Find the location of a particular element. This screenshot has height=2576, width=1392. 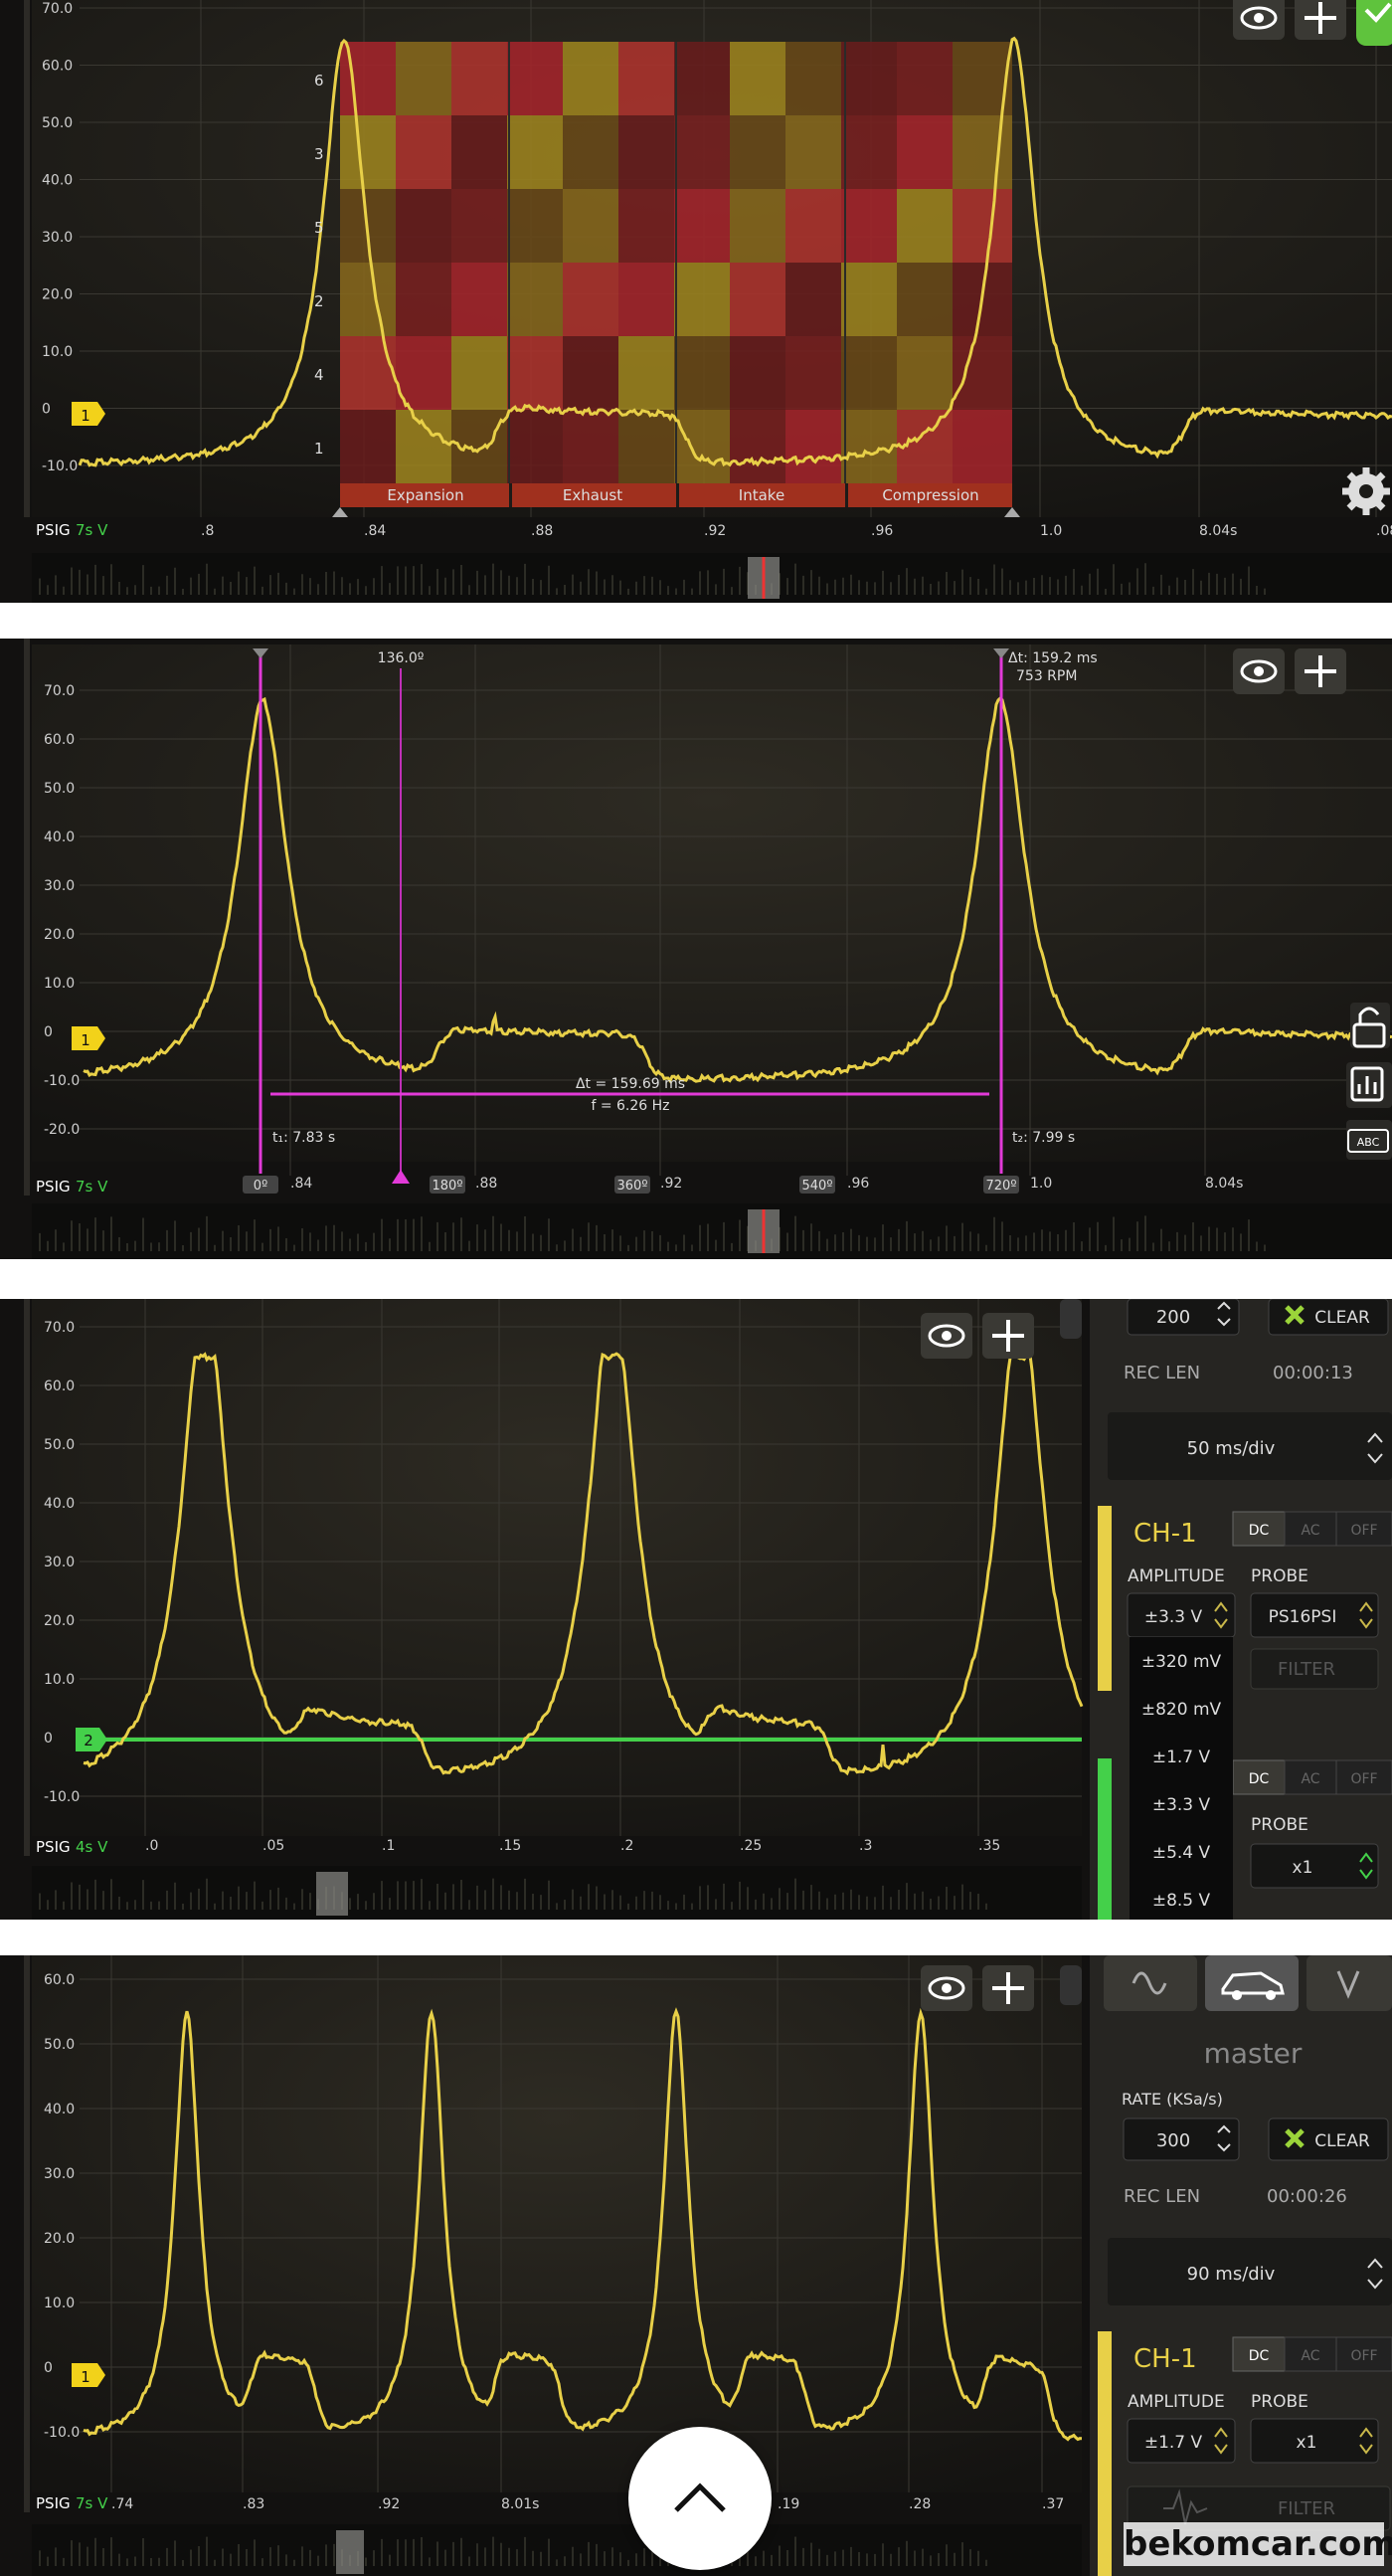

x-tick-label: .88 is located at coordinates (486, 1184).